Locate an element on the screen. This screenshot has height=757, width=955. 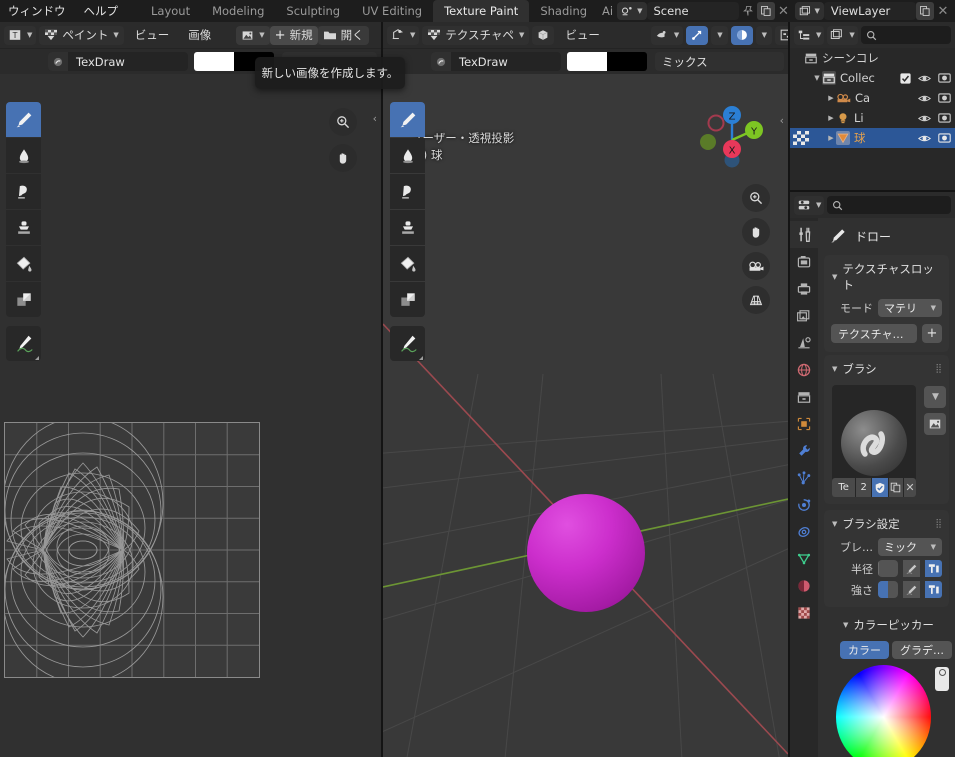
strength-slider is located at coordinates (888, 589).